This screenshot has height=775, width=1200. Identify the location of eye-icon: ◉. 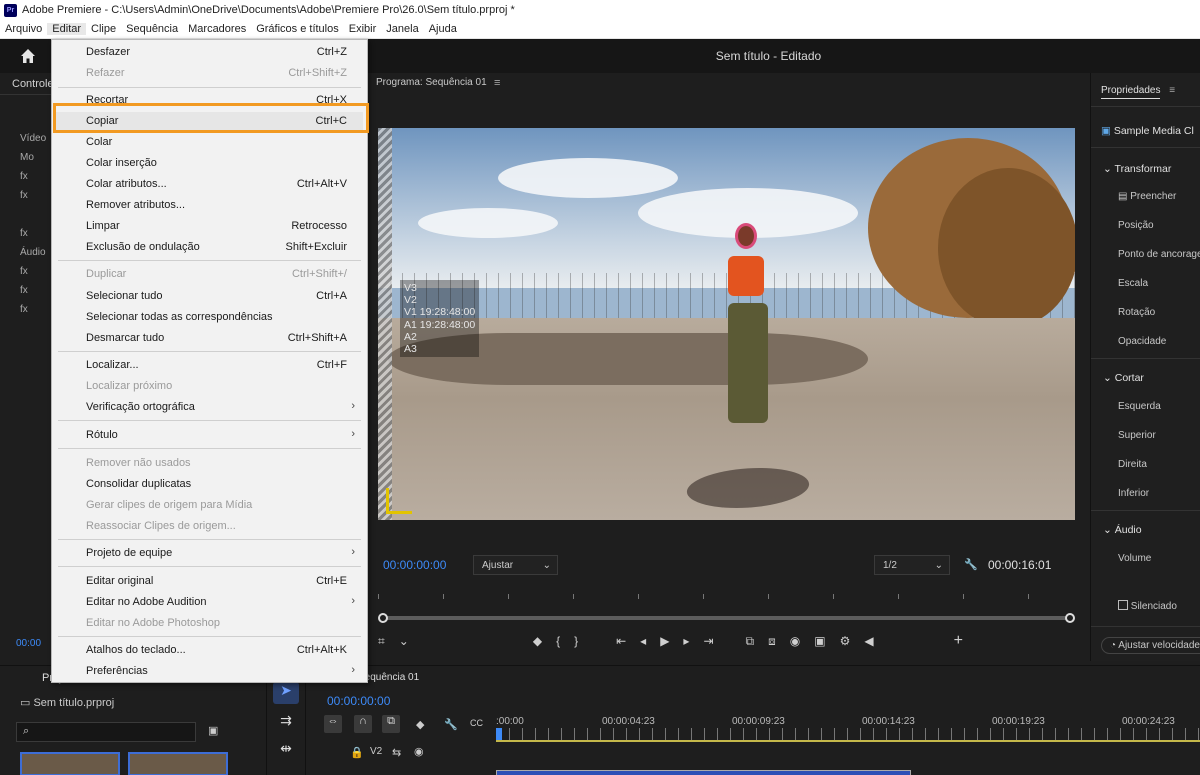
(419, 751).